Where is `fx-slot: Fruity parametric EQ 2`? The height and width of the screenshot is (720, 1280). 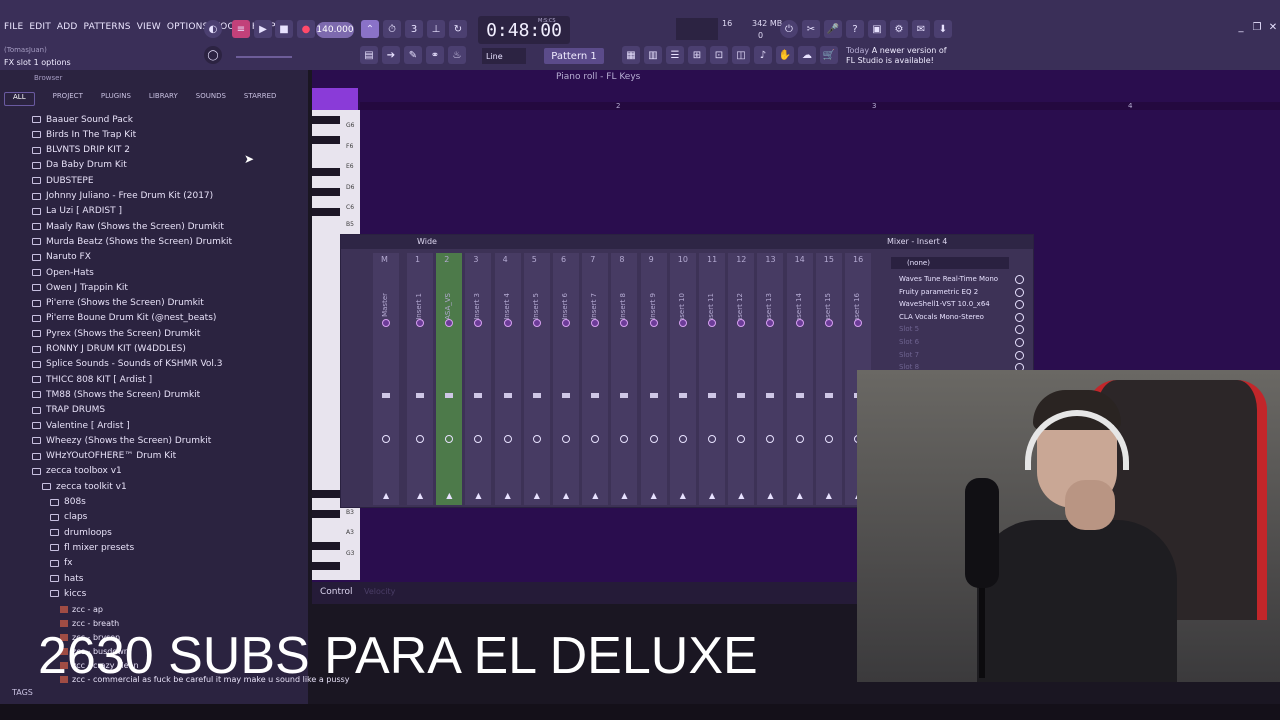 fx-slot: Fruity parametric EQ 2 is located at coordinates (938, 292).